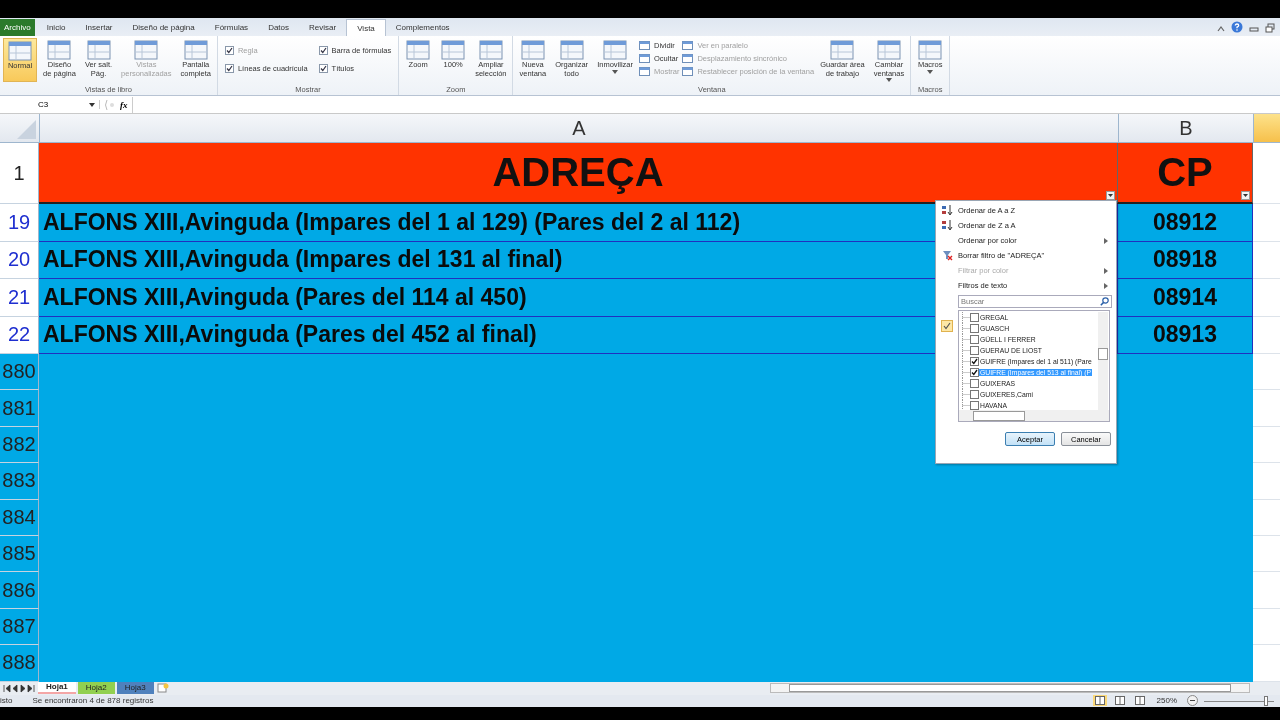  Describe the element at coordinates (19, 408) in the screenshot. I see `row-number: 881` at that location.